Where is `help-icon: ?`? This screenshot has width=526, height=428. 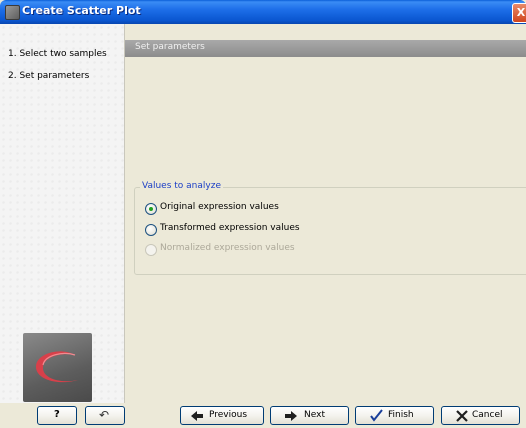 help-icon: ? is located at coordinates (57, 414).